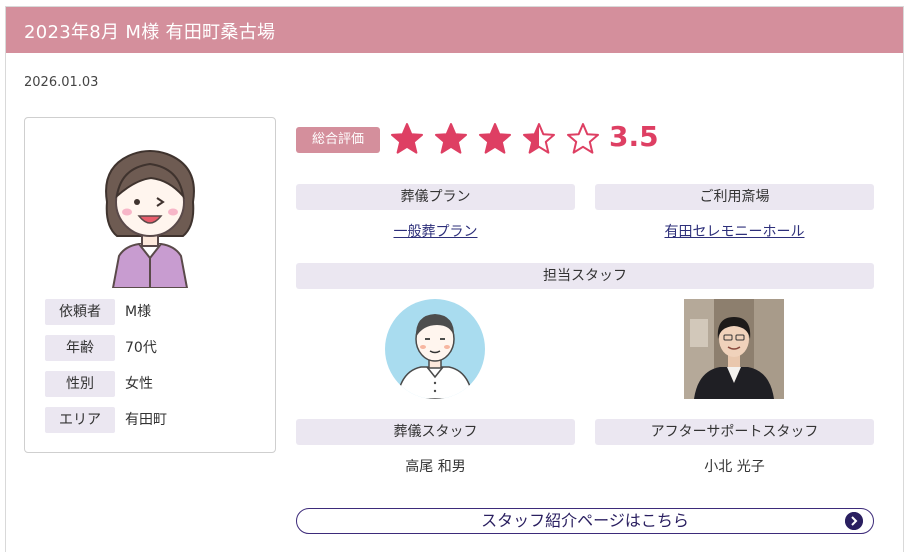  Describe the element at coordinates (454, 30) in the screenshot. I see `review-header: 2023年8月 M様 有田町桑古場` at that location.